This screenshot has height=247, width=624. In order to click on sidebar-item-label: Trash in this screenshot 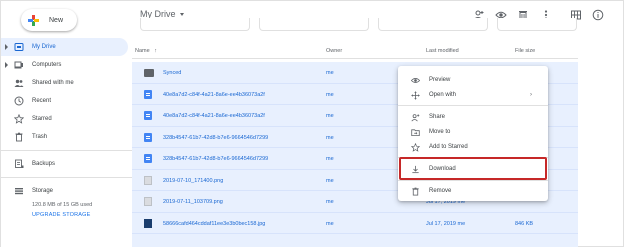, I will do `click(40, 137)`.